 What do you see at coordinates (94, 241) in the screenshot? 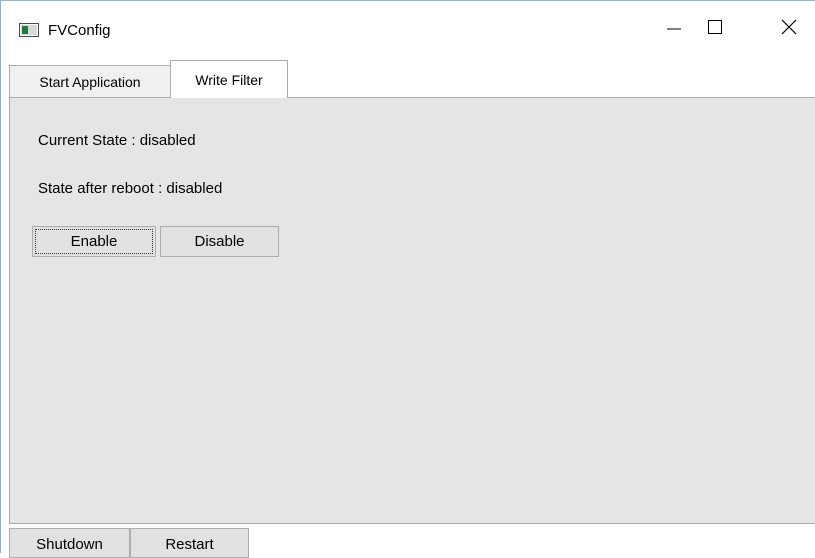
I see `enable-button: Enable` at bounding box center [94, 241].